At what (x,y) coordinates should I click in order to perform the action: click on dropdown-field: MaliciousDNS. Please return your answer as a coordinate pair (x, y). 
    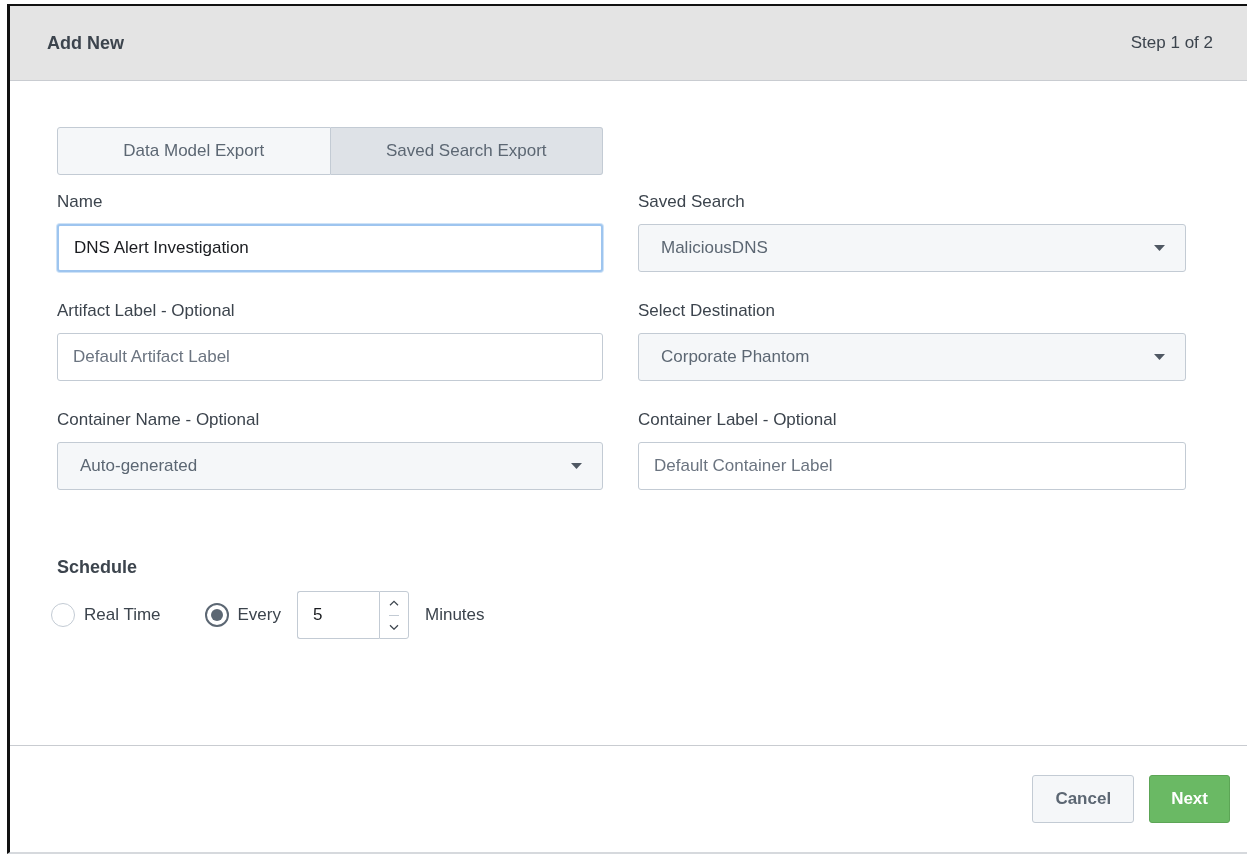
    Looking at the image, I should click on (912, 248).